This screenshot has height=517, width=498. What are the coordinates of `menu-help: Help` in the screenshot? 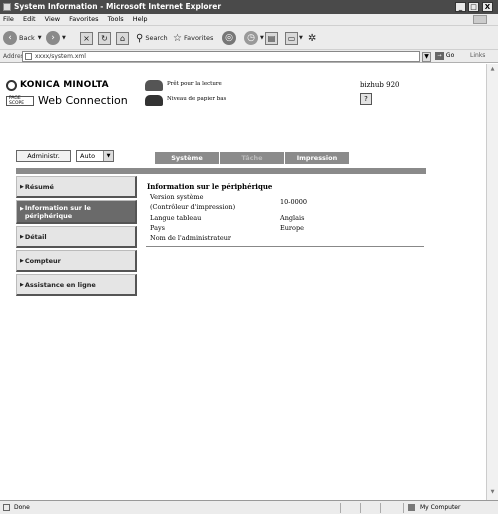 It's located at (140, 19).